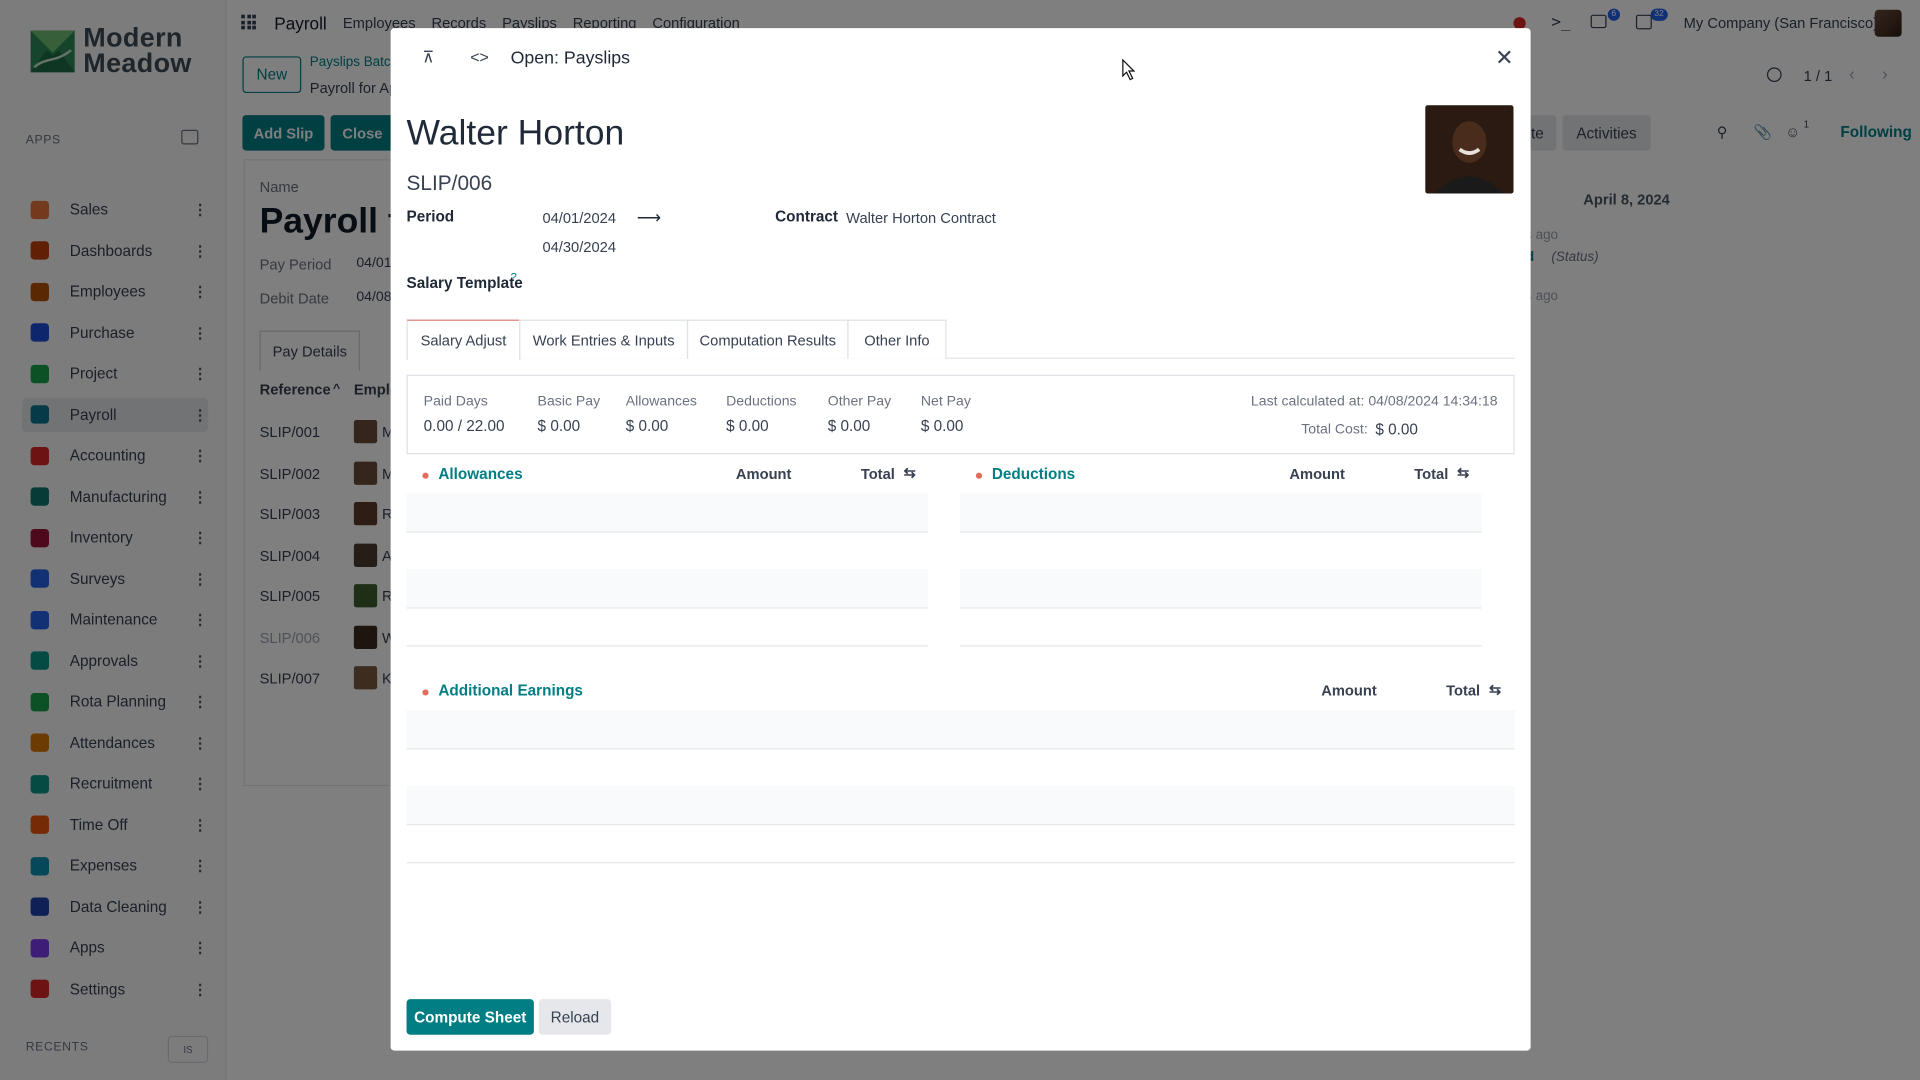  Describe the element at coordinates (479, 57) in the screenshot. I see `expand-code-icon: <>` at that location.